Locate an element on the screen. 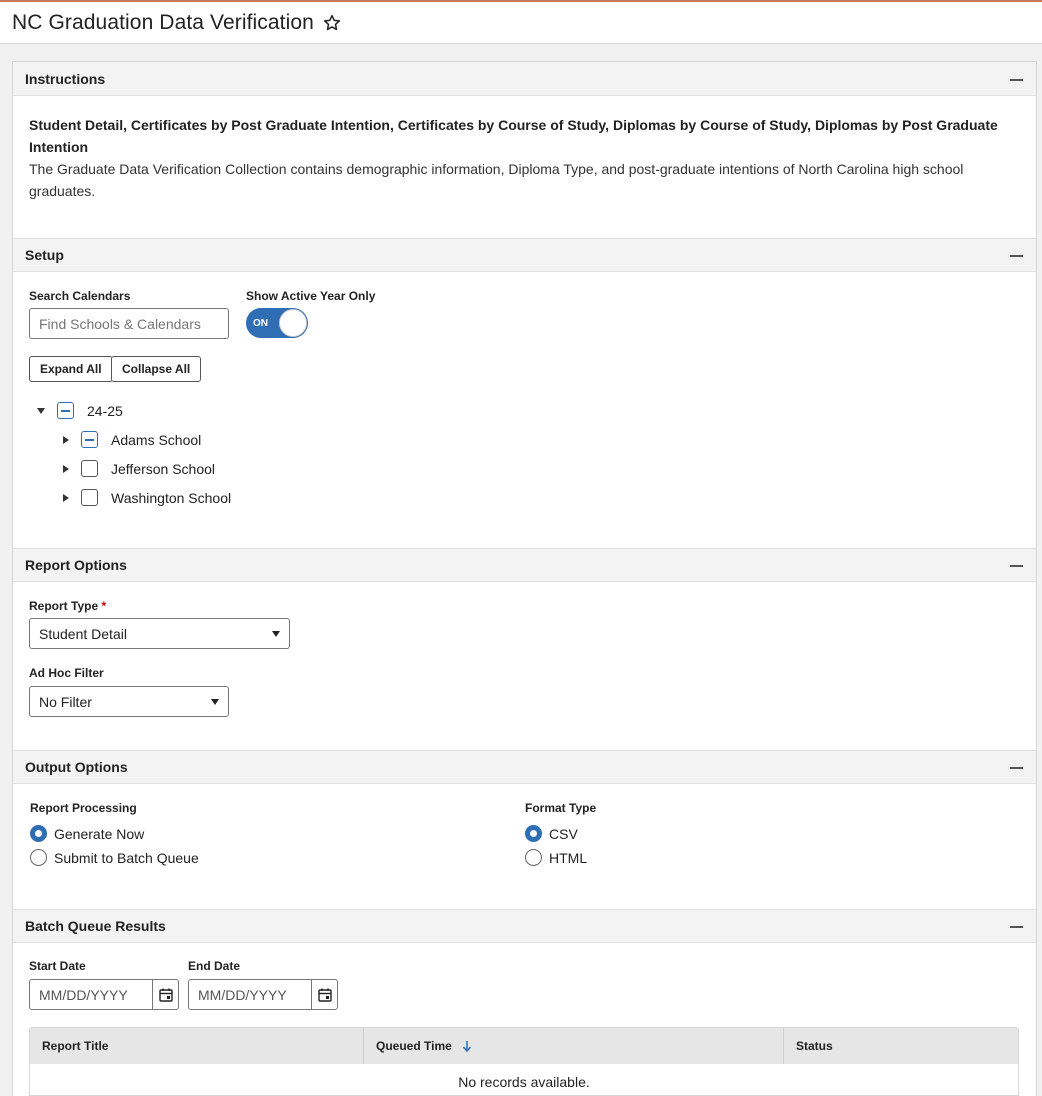 The width and height of the screenshot is (1042, 1096). page-header: NC Graduation Data Verification is located at coordinates (521, 23).